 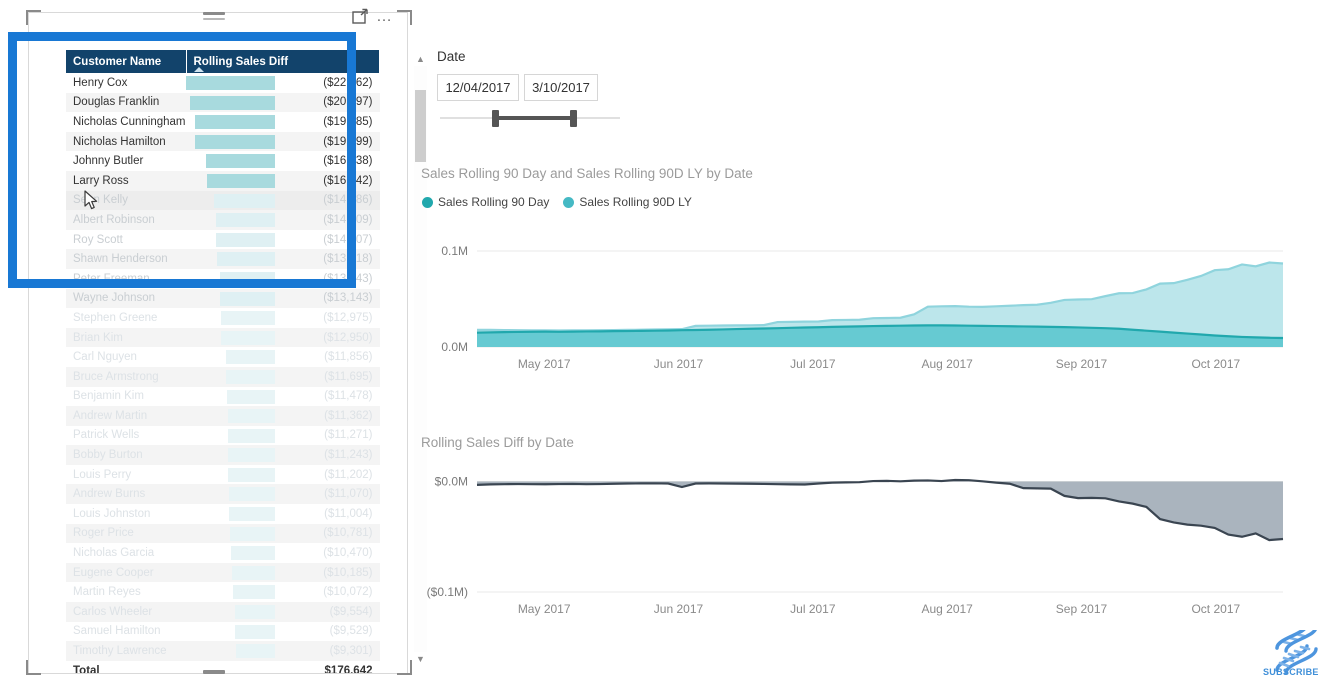 I want to click on resize-handle-bottom, so click(x=214, y=672).